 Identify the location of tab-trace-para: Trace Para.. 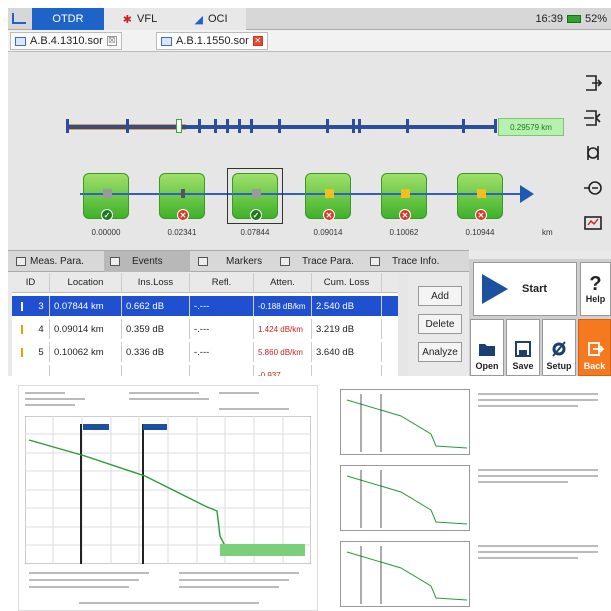
(325, 261).